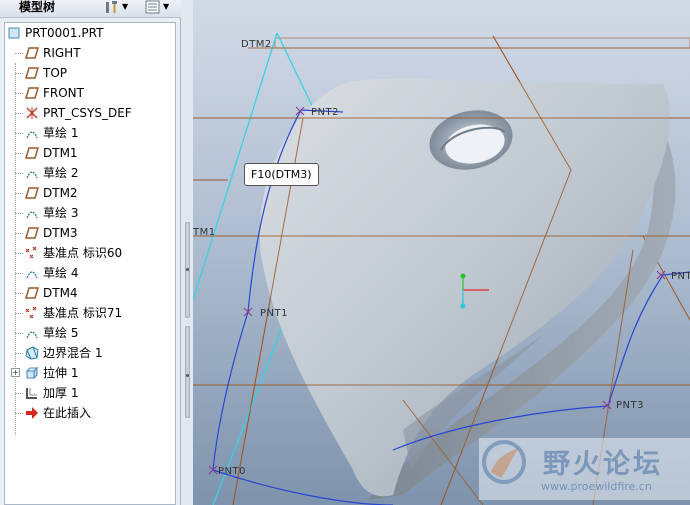 This screenshot has width=690, height=505. Describe the element at coordinates (32, 373) in the screenshot. I see `extrude-icon` at that location.